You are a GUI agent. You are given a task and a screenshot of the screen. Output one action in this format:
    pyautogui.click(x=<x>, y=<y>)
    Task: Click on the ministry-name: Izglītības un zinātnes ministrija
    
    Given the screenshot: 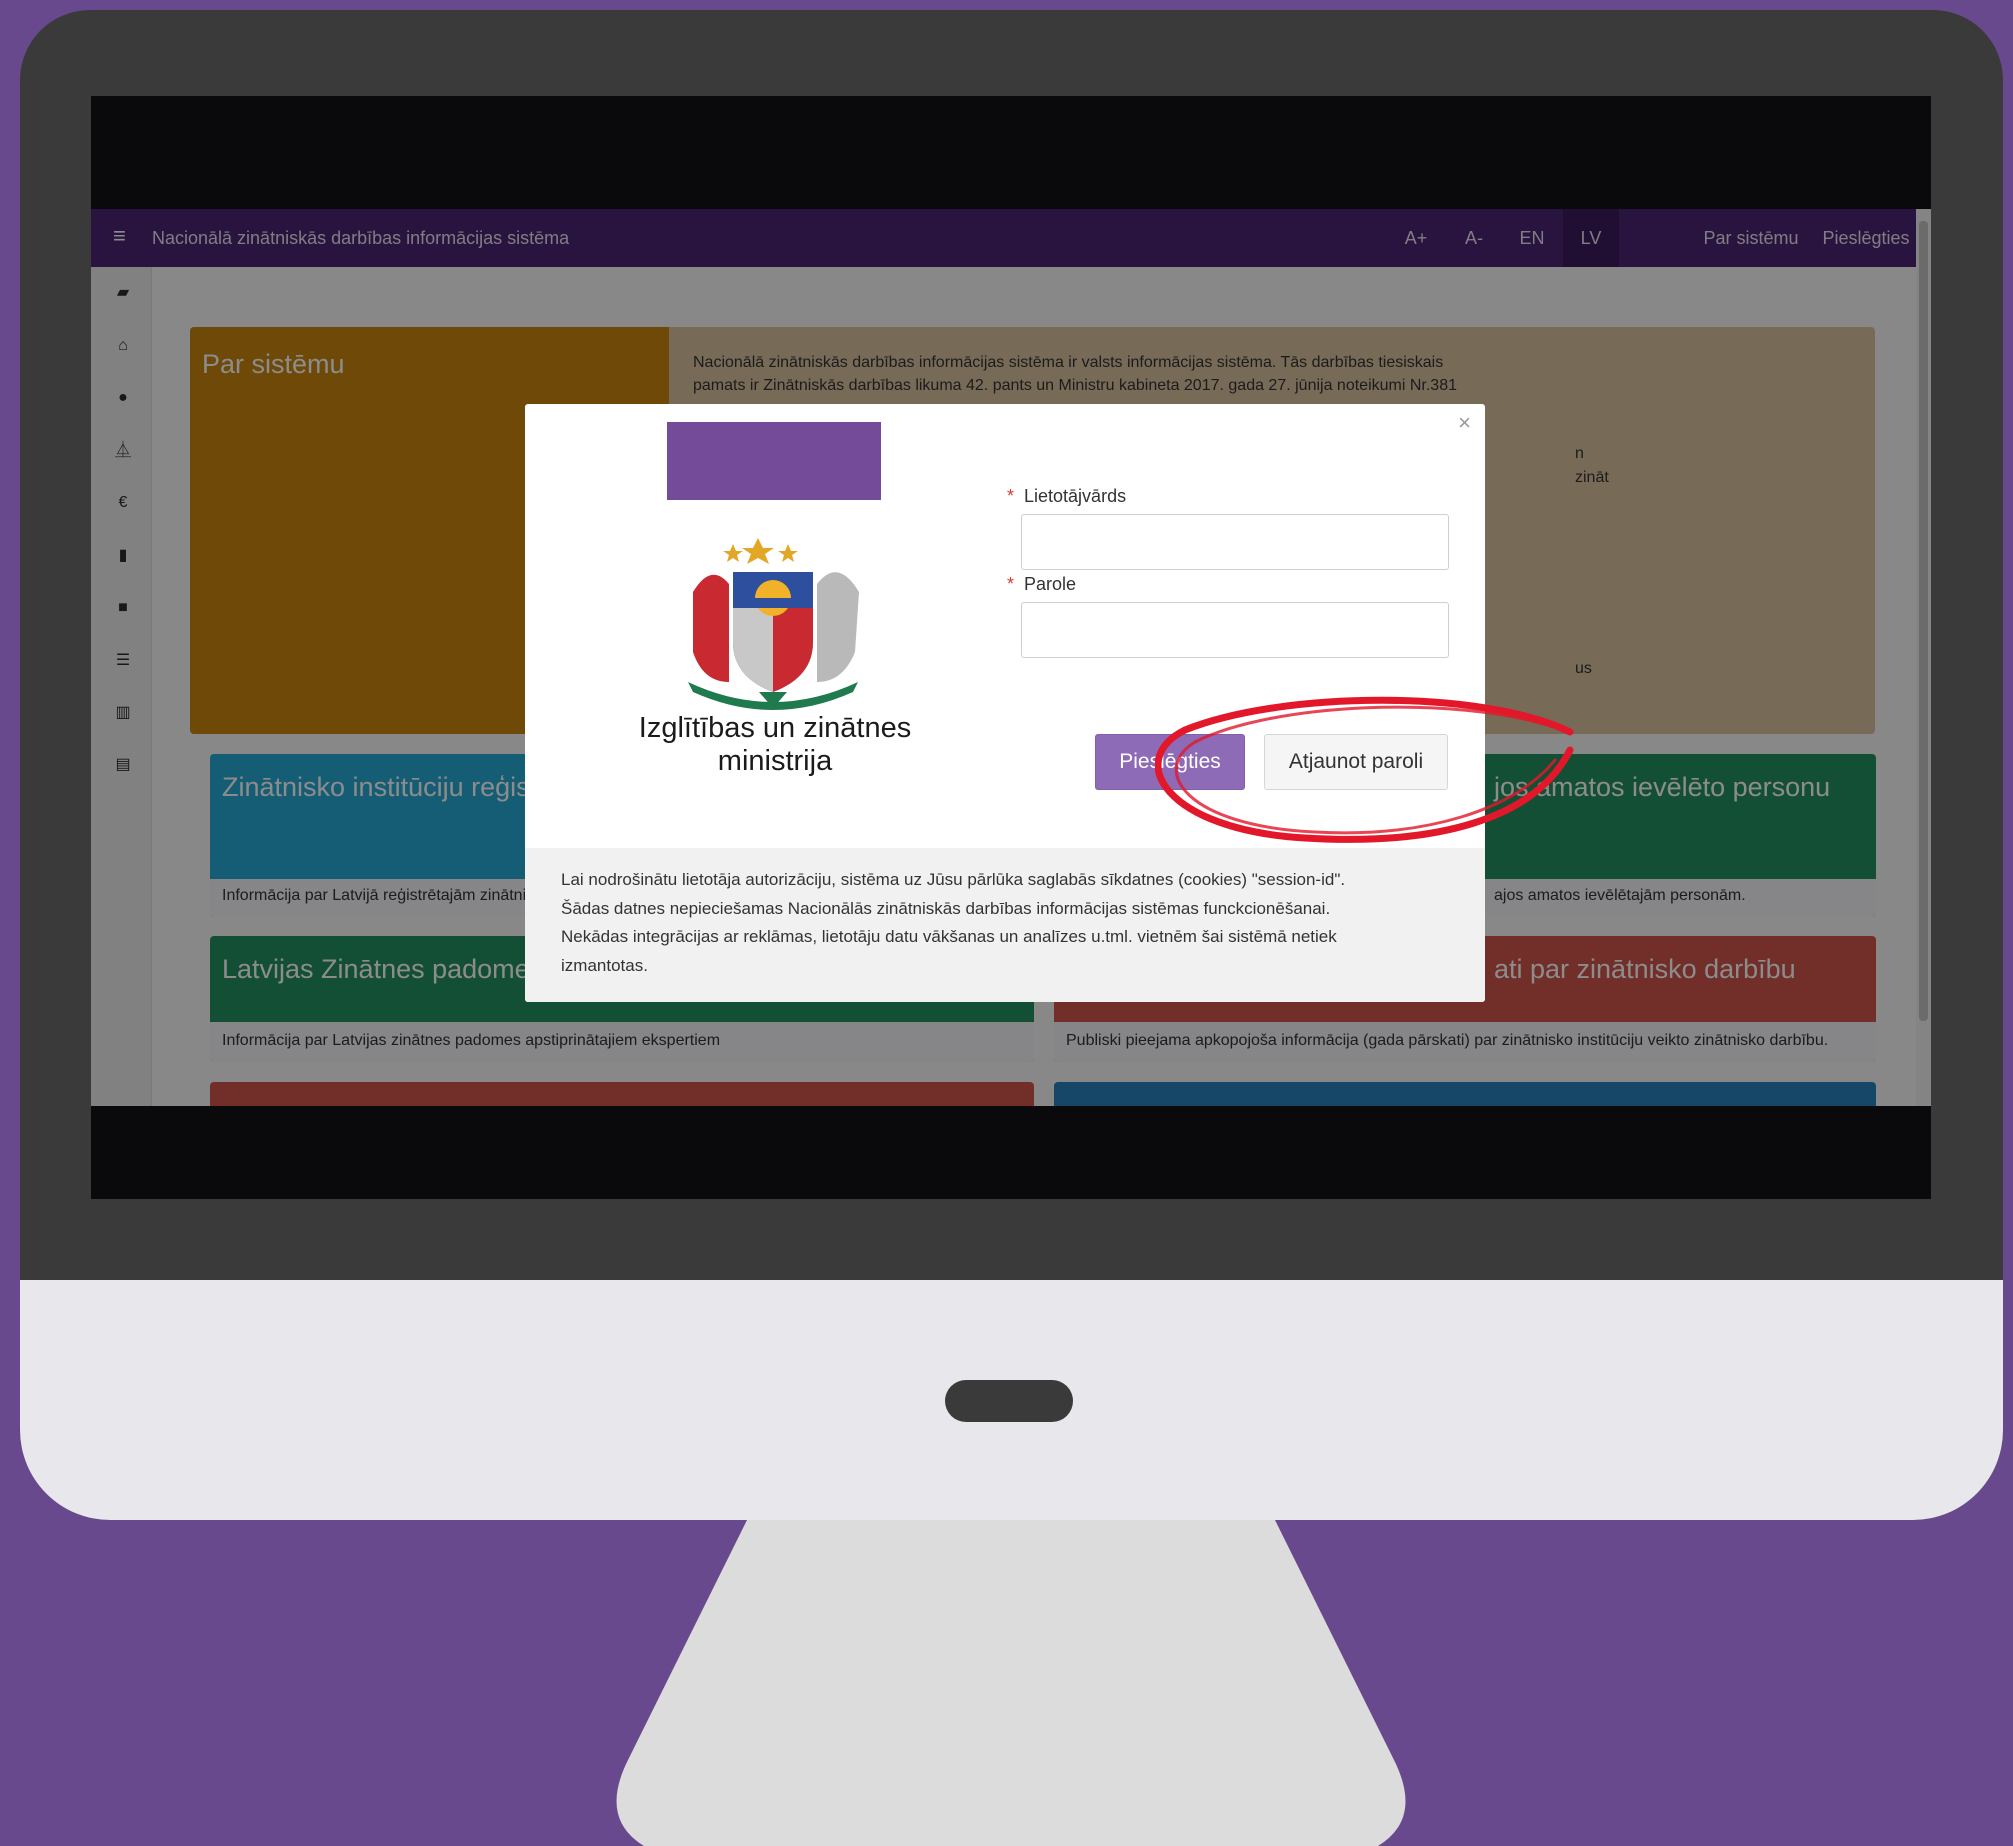 What is the action you would take?
    pyautogui.click(x=775, y=745)
    